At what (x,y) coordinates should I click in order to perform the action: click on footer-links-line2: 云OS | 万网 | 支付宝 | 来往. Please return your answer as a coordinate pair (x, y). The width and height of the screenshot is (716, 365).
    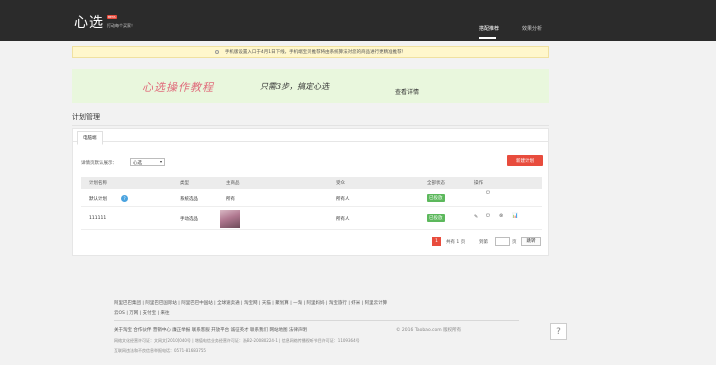
    Looking at the image, I should click on (314, 314).